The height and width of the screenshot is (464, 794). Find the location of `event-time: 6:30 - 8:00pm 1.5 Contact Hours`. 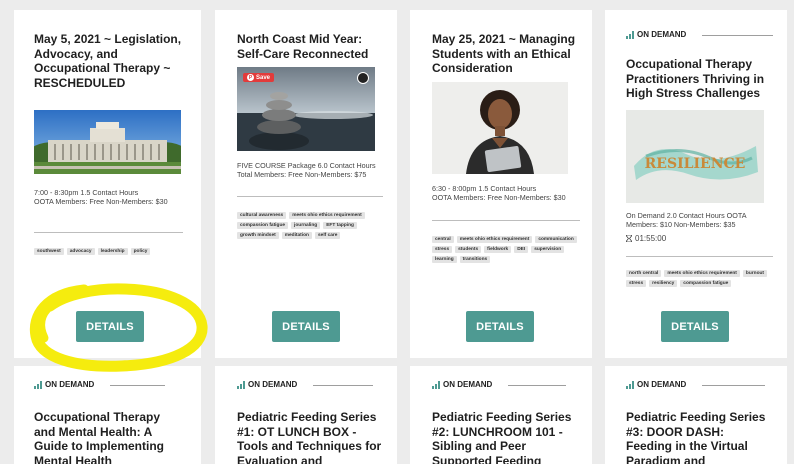

event-time: 6:30 - 8:00pm 1.5 Contact Hours is located at coordinates (484, 188).